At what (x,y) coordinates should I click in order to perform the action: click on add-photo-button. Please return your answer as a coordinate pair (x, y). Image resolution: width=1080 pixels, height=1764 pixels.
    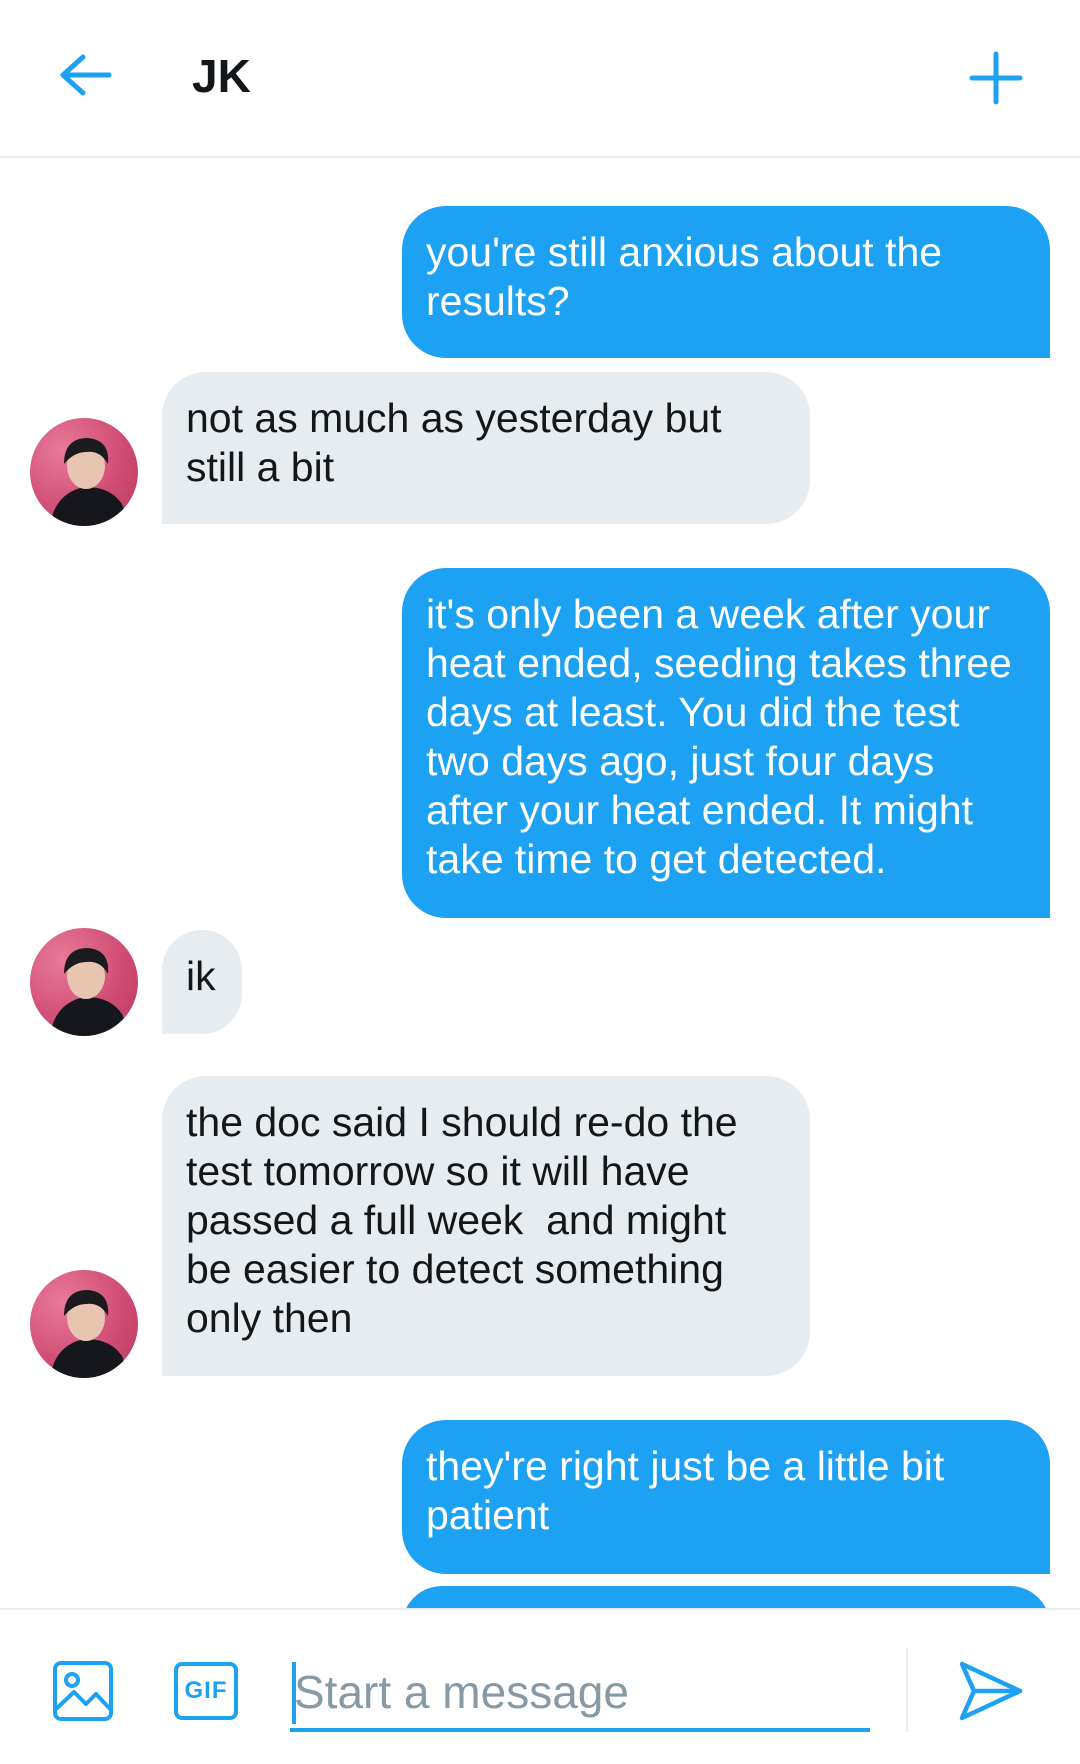
    Looking at the image, I should click on (85, 1693).